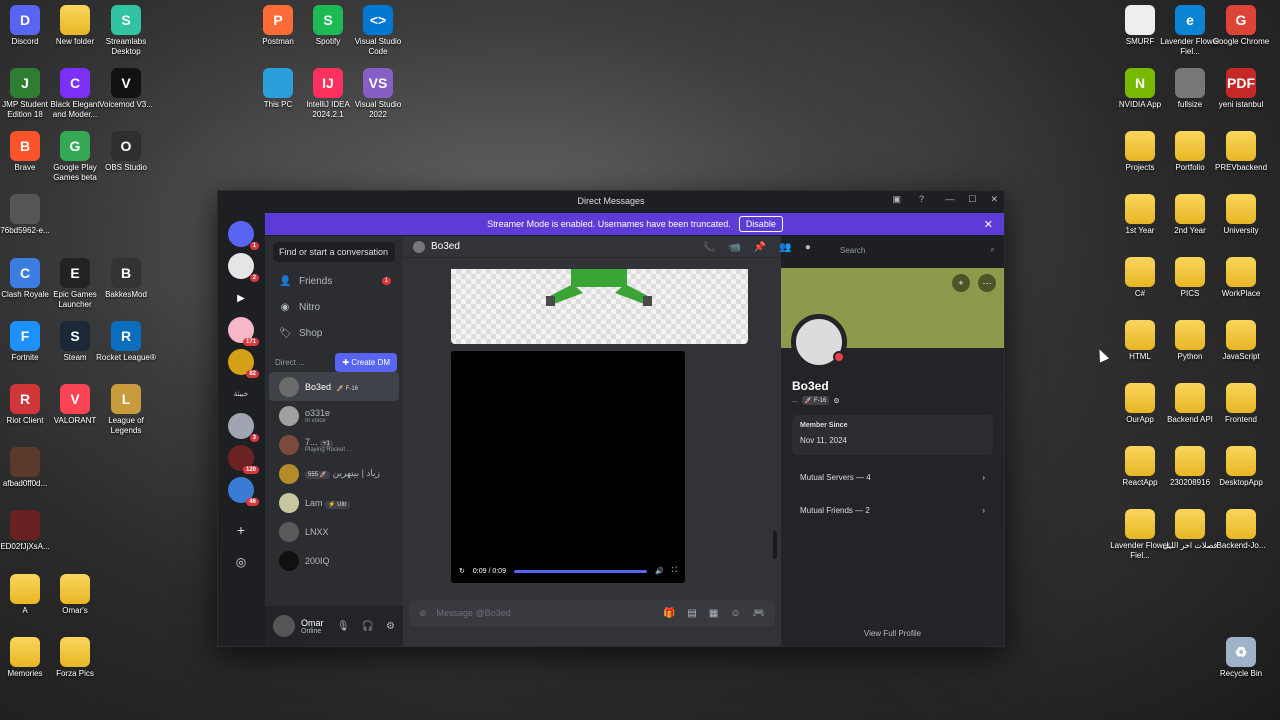  I want to click on disable-button: Disable, so click(760, 224).